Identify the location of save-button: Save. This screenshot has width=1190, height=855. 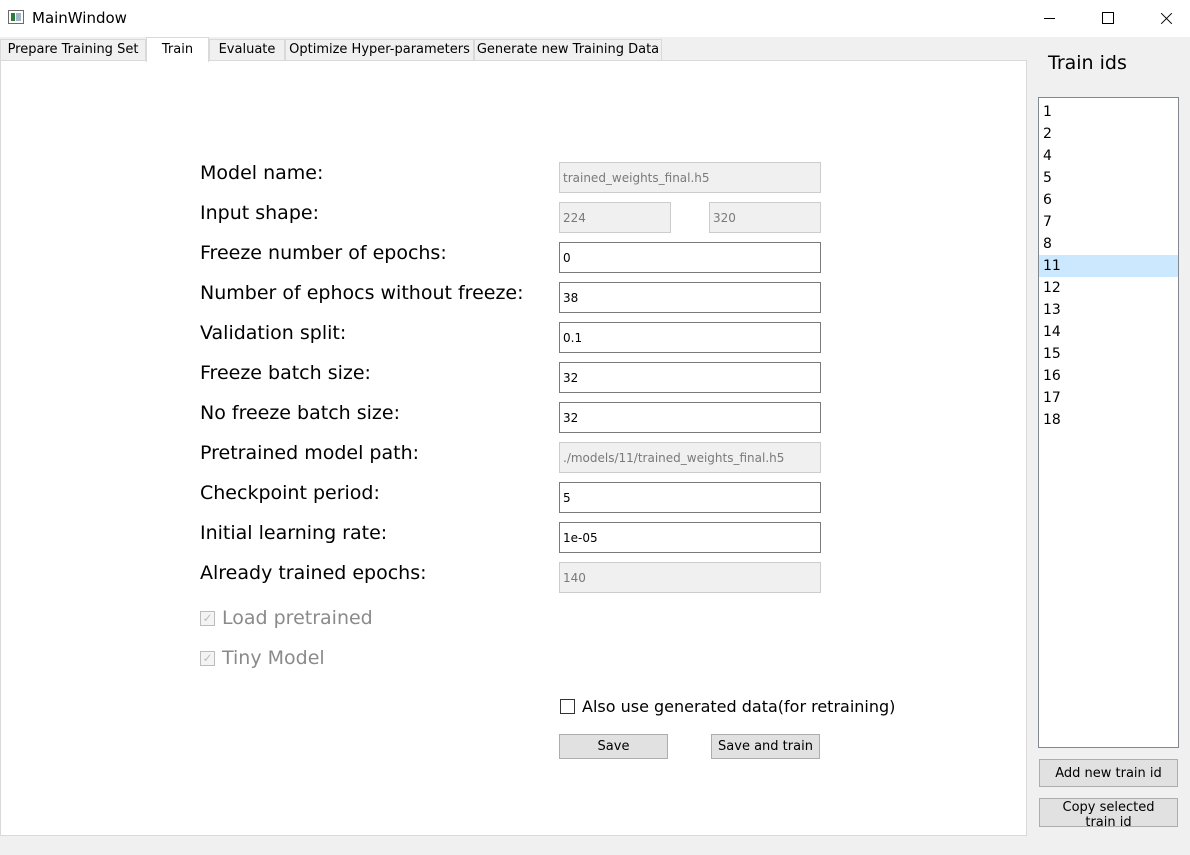
(613, 746).